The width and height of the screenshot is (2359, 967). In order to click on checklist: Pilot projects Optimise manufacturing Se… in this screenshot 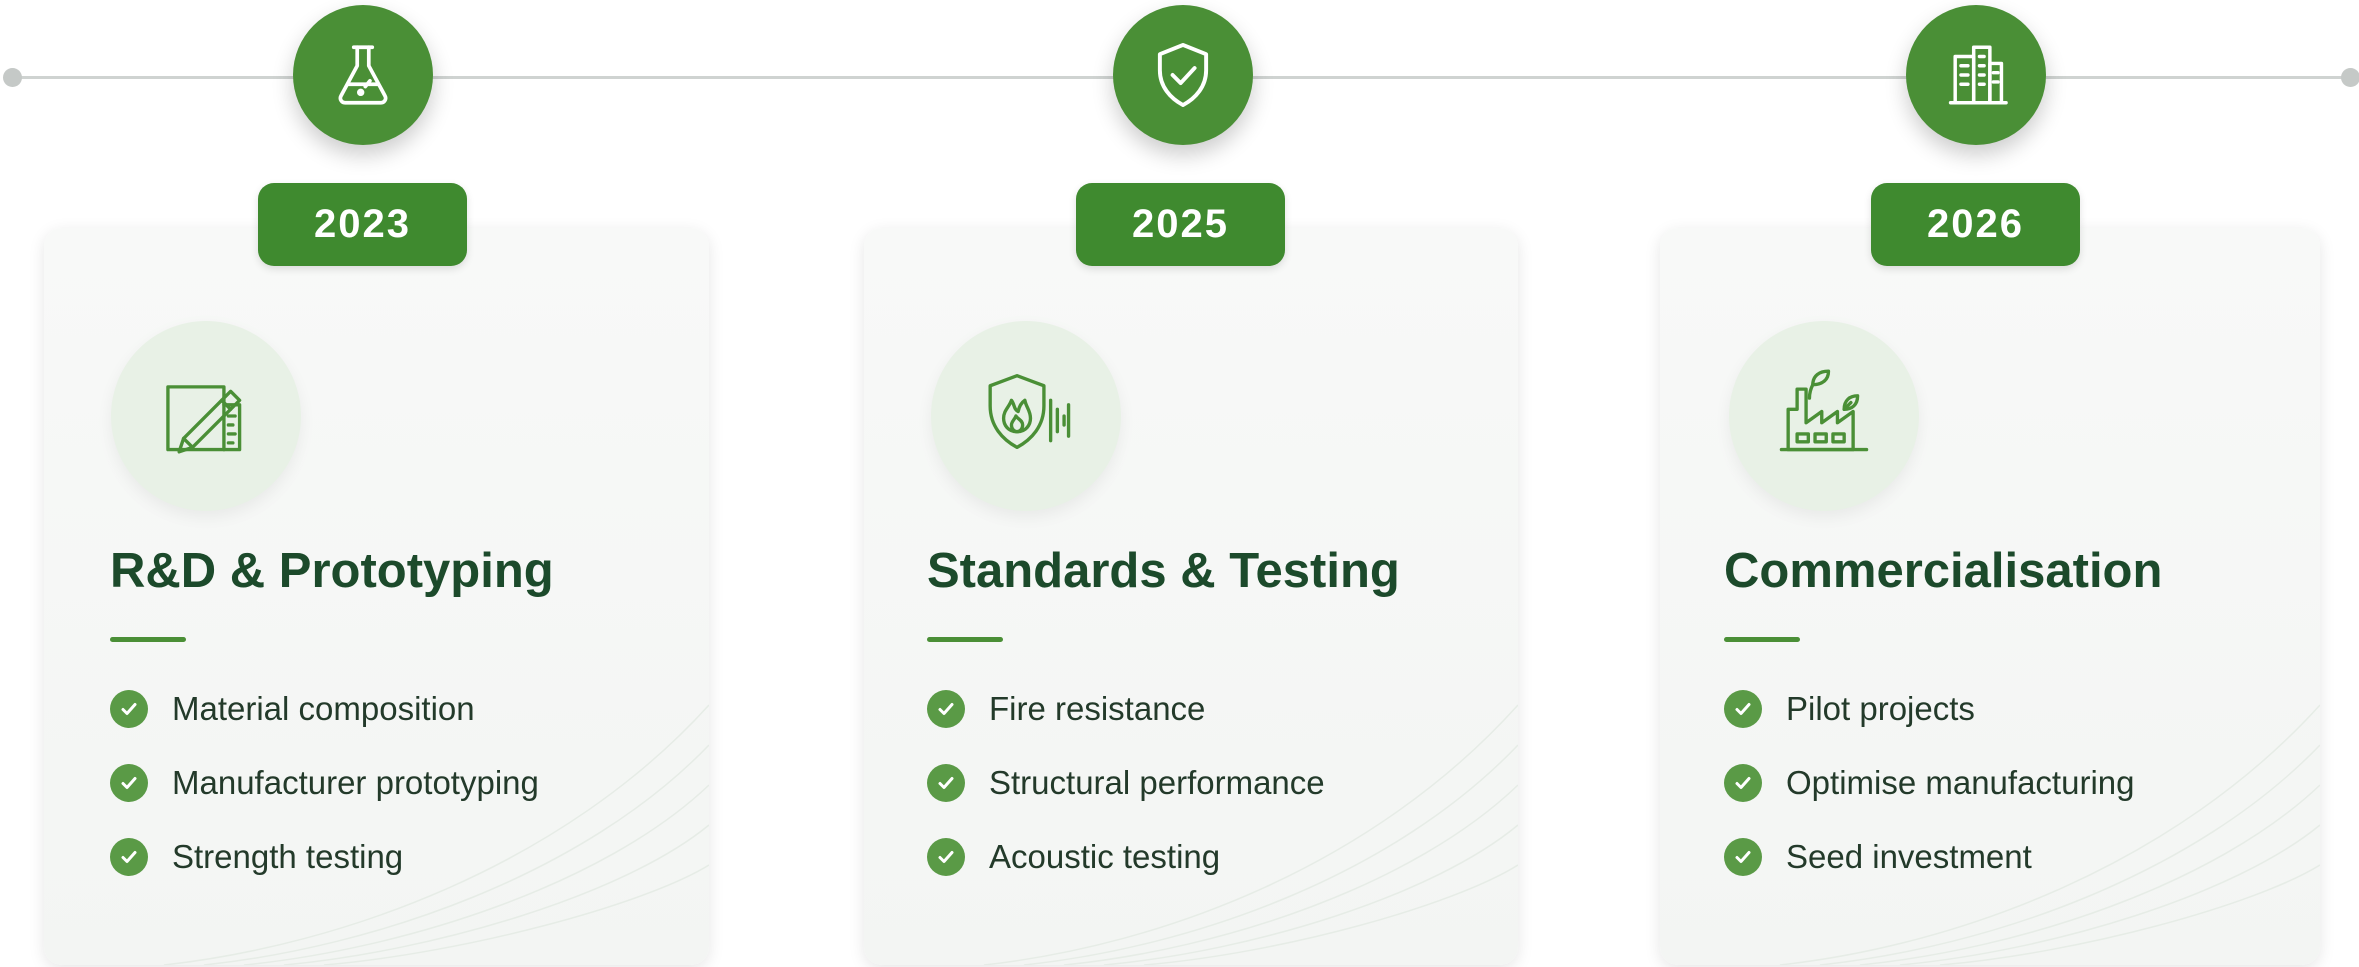, I will do `click(1929, 799)`.